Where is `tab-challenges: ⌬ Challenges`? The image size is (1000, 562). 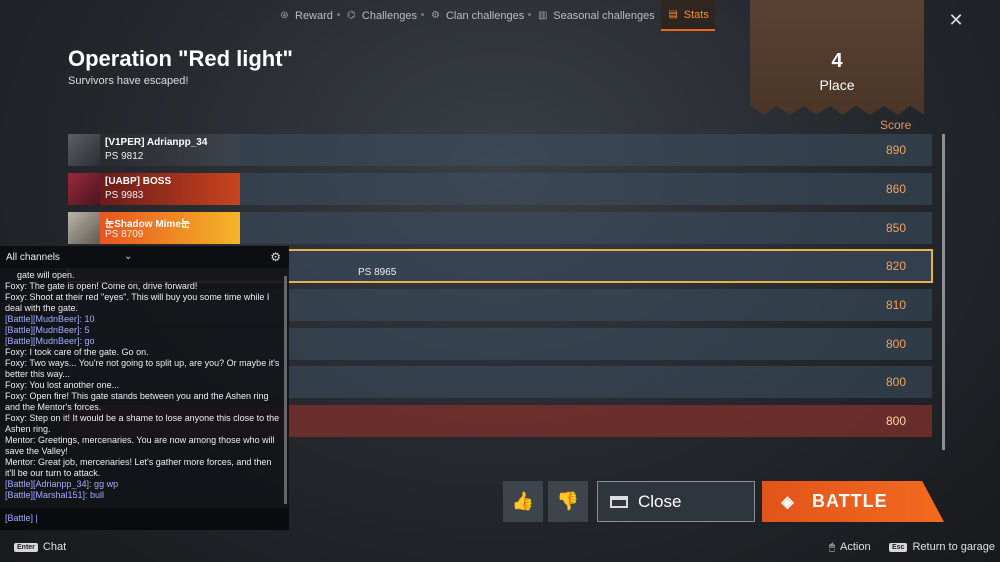
tab-challenges: ⌬ Challenges is located at coordinates (382, 15).